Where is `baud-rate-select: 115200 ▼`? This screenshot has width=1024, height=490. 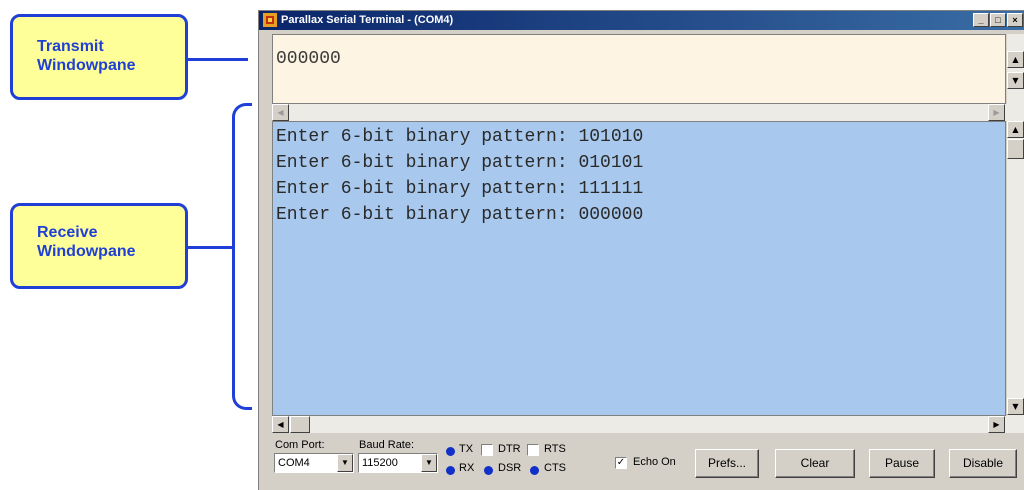
baud-rate-select: 115200 ▼ is located at coordinates (398, 463).